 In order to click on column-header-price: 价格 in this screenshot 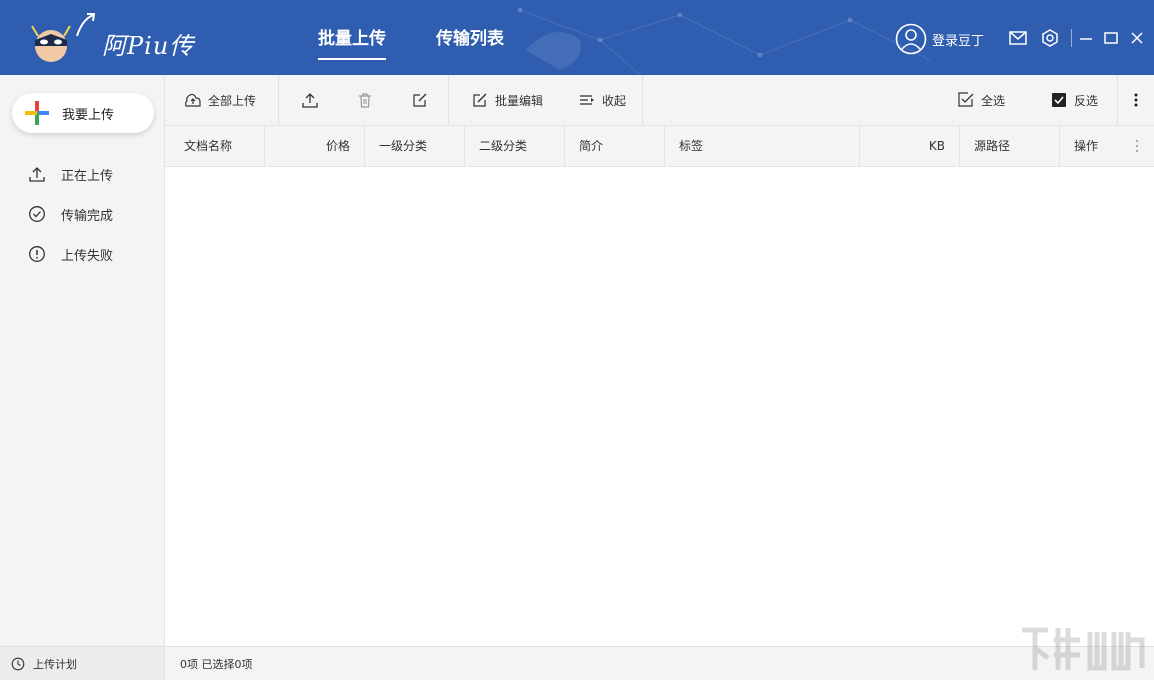, I will do `click(315, 146)`.